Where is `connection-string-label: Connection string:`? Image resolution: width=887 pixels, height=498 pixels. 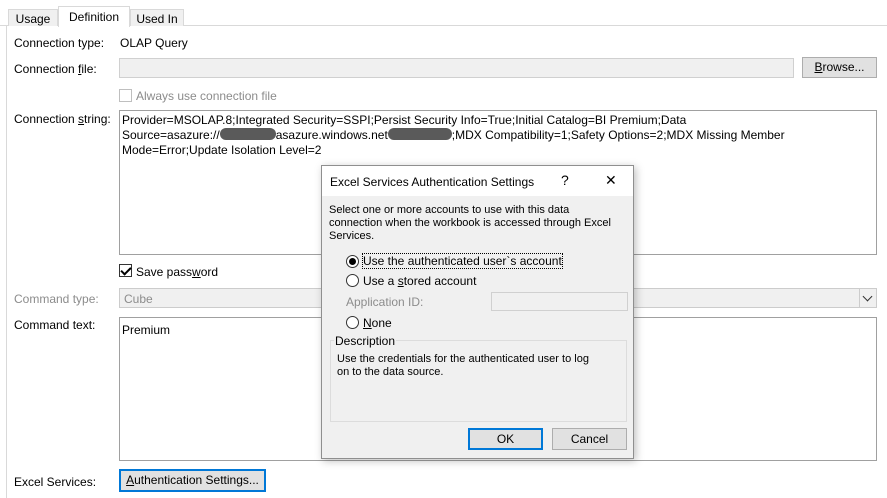
connection-string-label: Connection string: is located at coordinates (62, 119).